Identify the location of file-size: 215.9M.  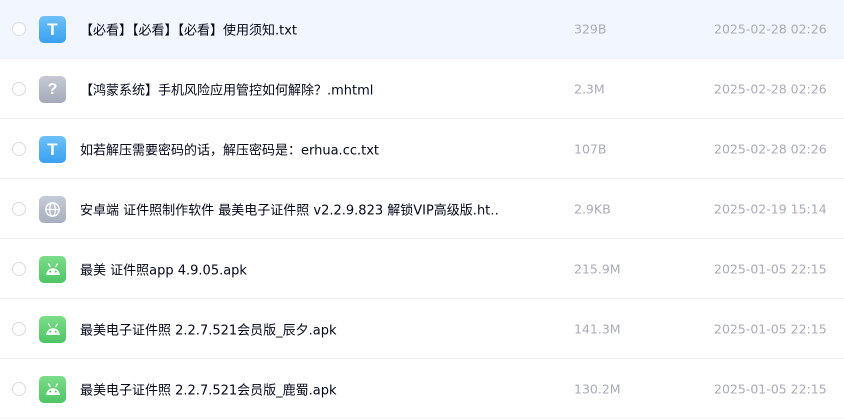
(597, 269).